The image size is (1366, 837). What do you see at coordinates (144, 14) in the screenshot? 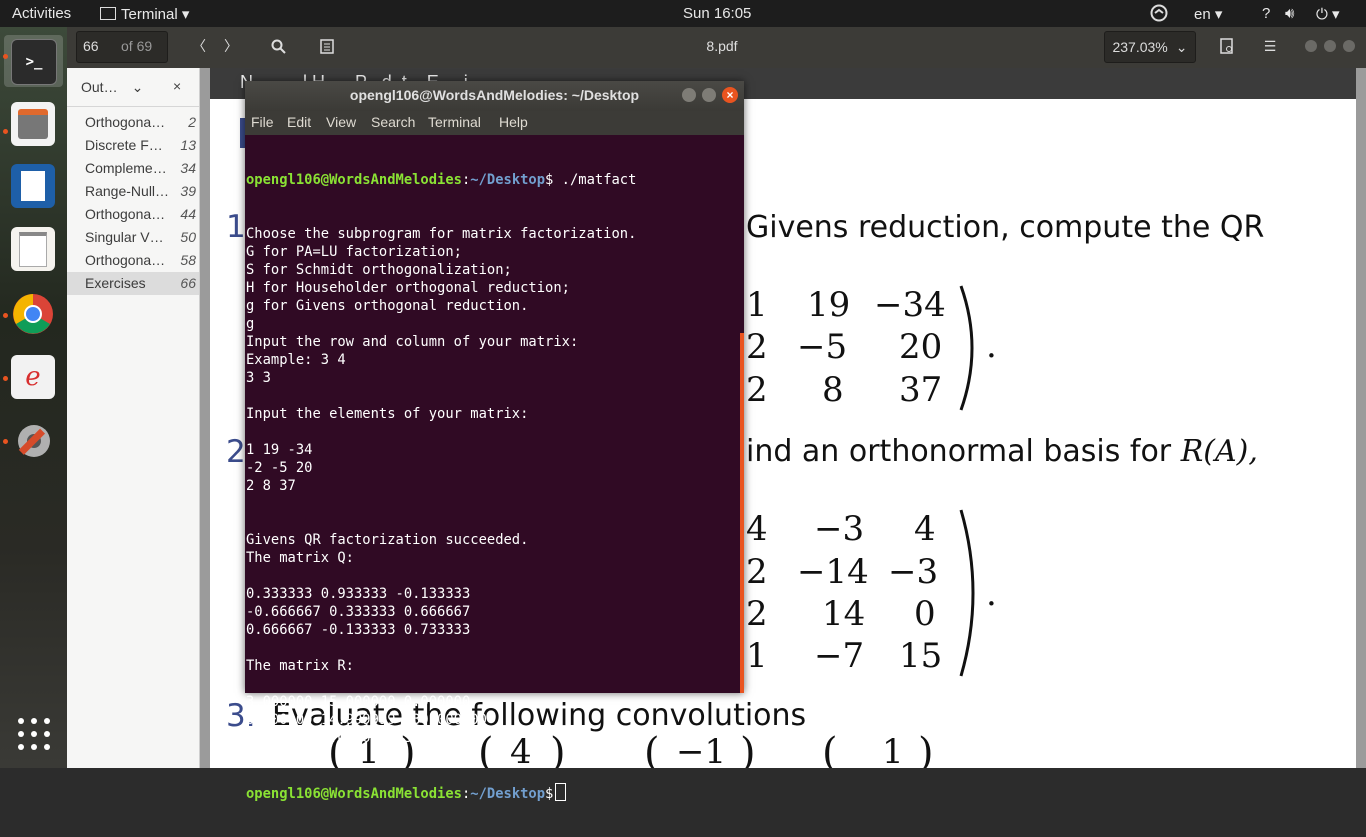
I see `app-menu: Terminal ▾` at bounding box center [144, 14].